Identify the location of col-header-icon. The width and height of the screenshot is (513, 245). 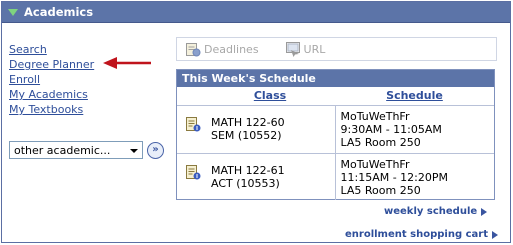
(191, 96).